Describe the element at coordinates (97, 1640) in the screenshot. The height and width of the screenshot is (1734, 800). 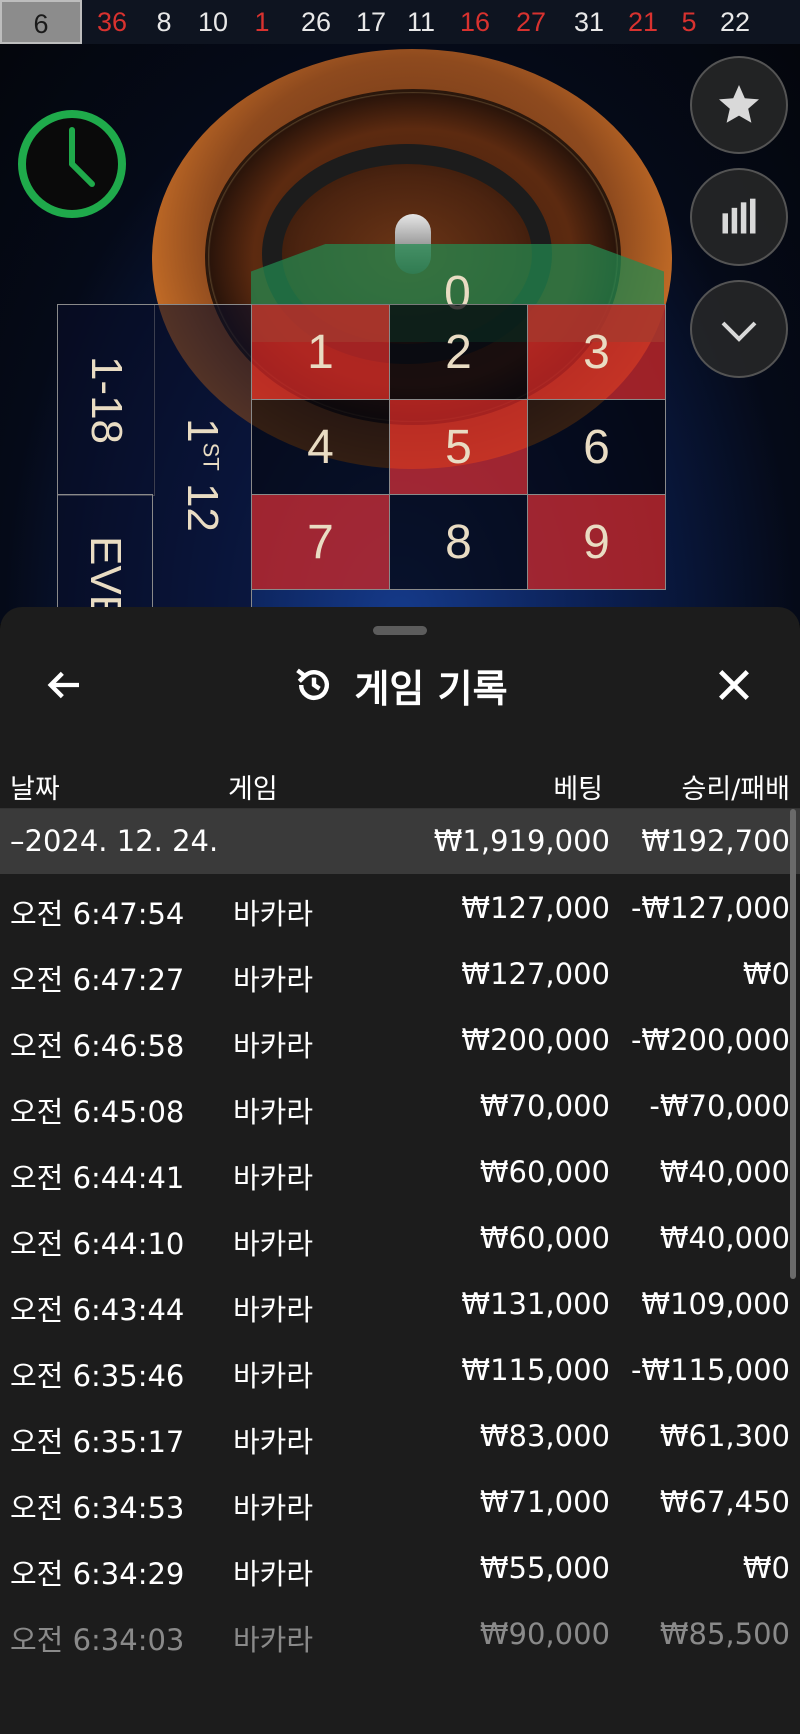
I see `row-time: 오전 6:34:03` at that location.